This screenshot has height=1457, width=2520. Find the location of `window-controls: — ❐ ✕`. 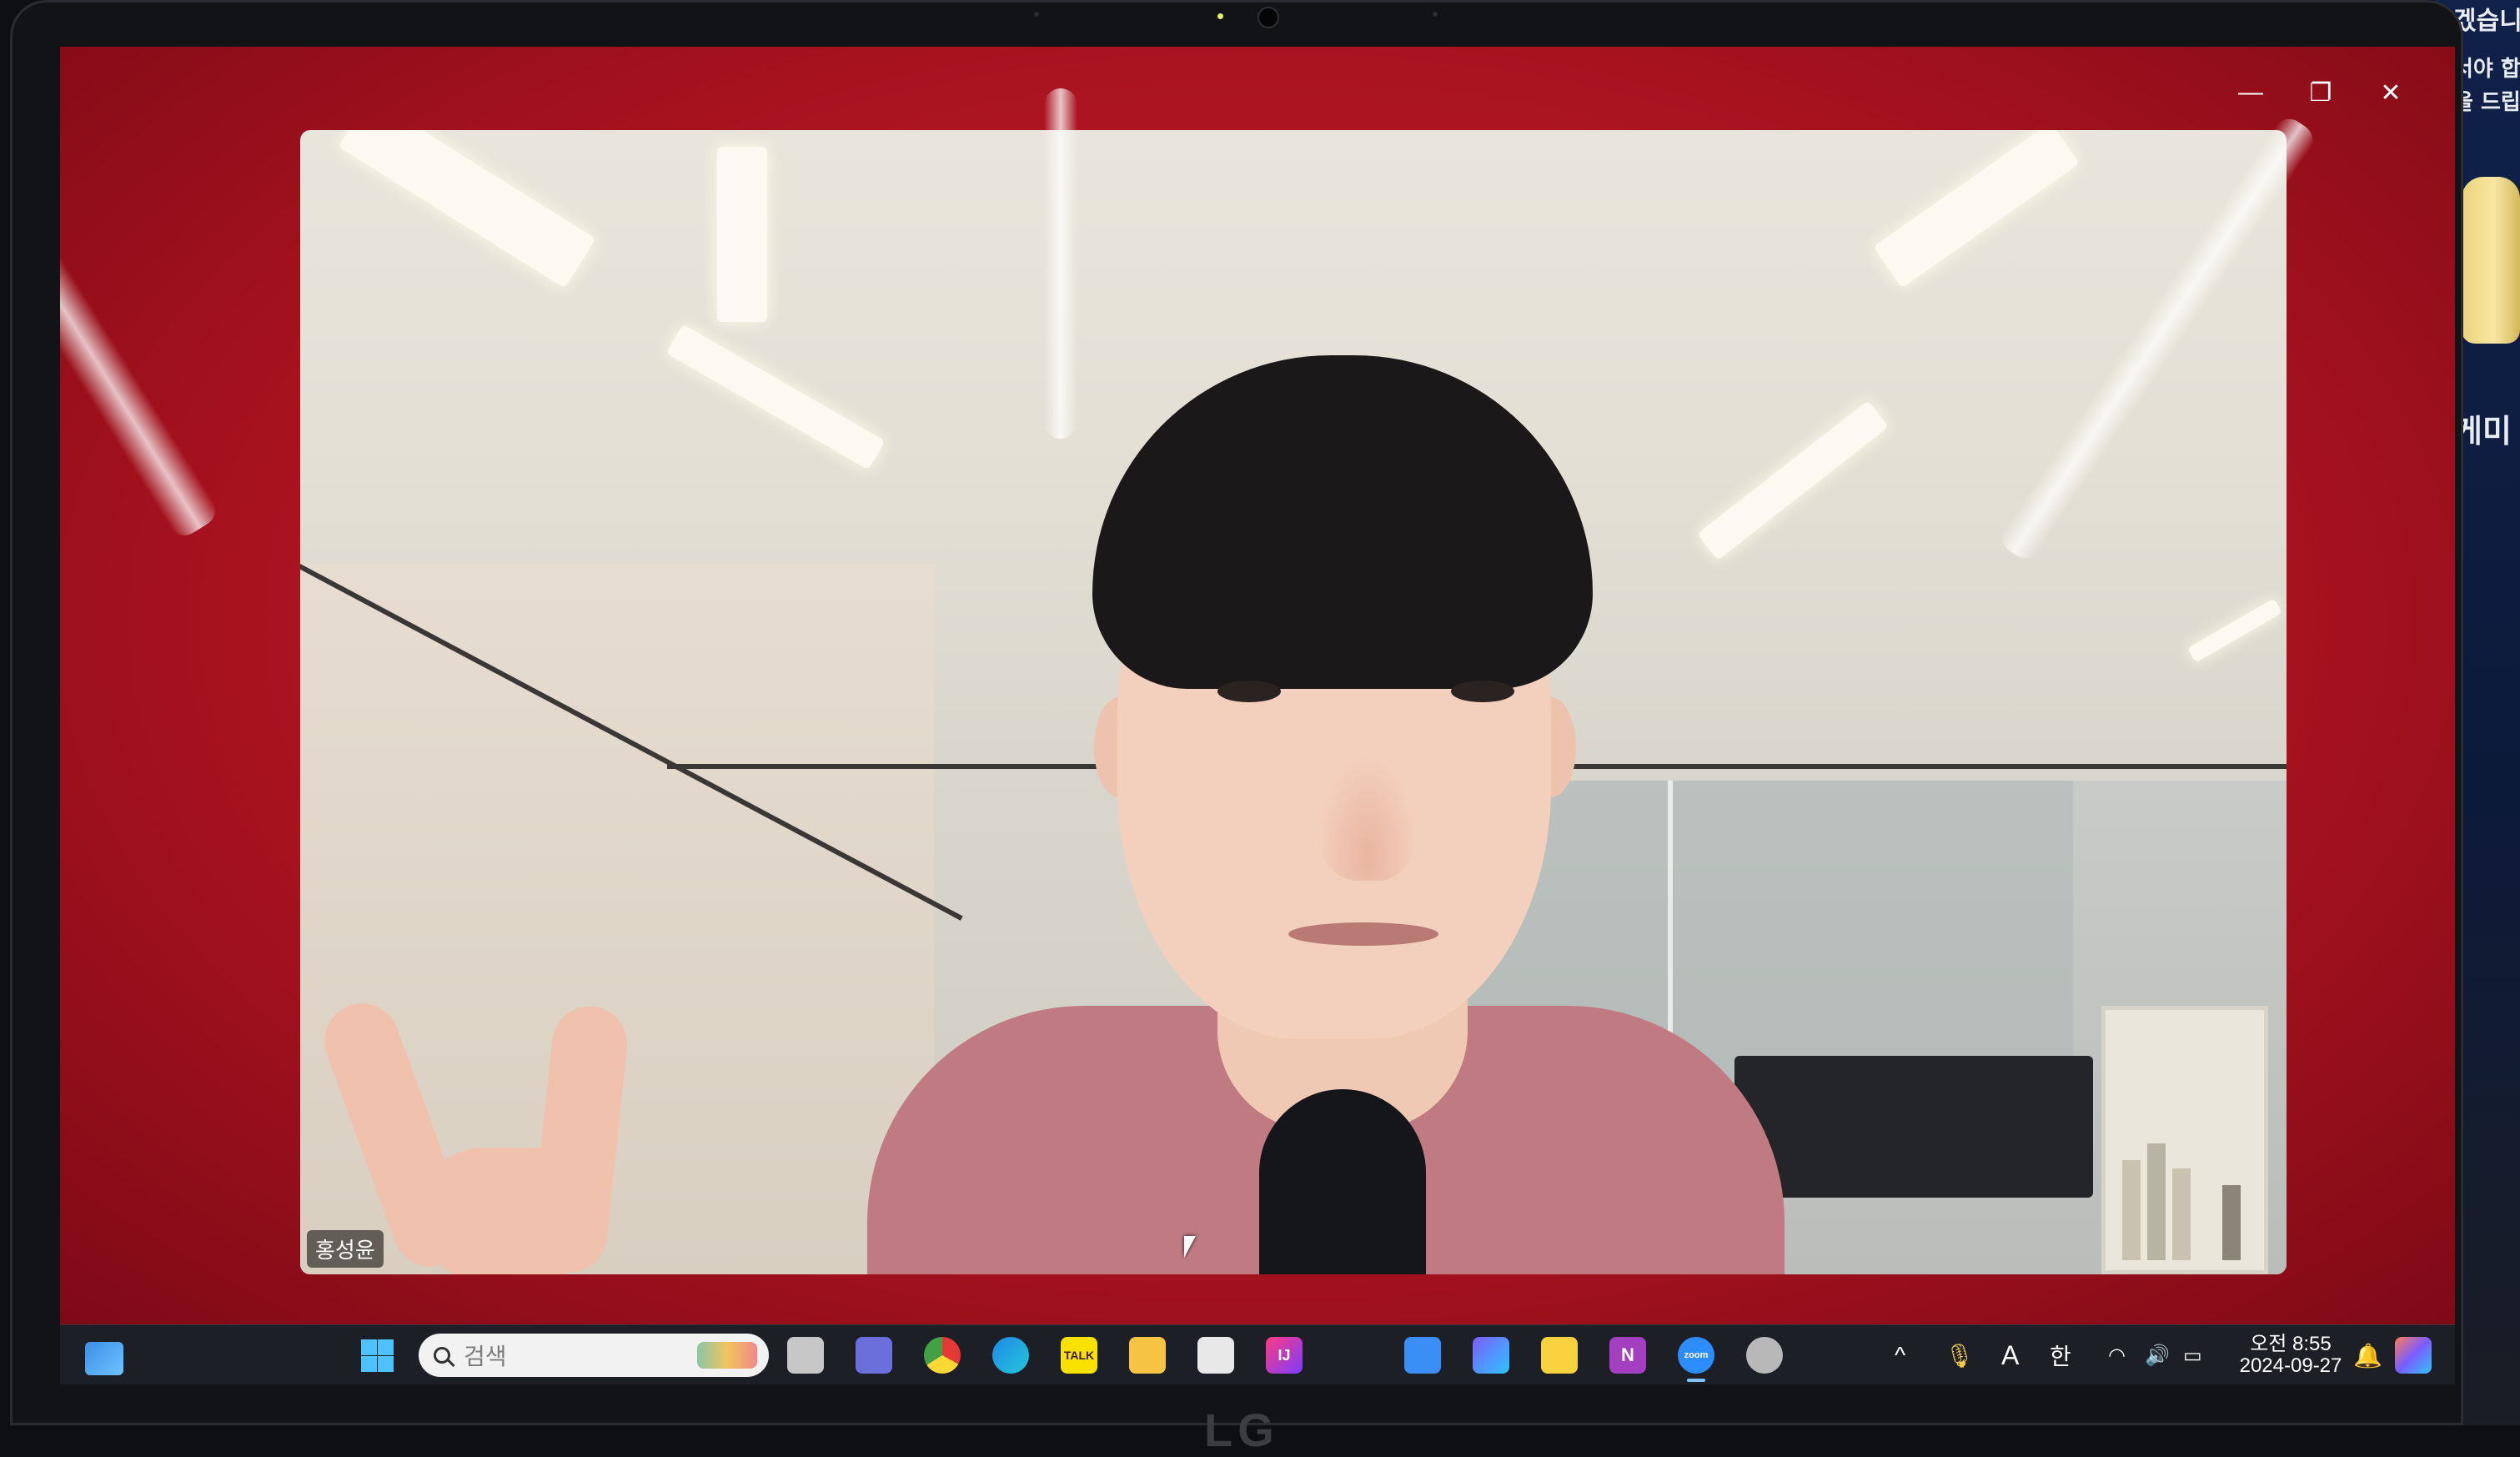

window-controls: — ❐ ✕ is located at coordinates (2320, 93).